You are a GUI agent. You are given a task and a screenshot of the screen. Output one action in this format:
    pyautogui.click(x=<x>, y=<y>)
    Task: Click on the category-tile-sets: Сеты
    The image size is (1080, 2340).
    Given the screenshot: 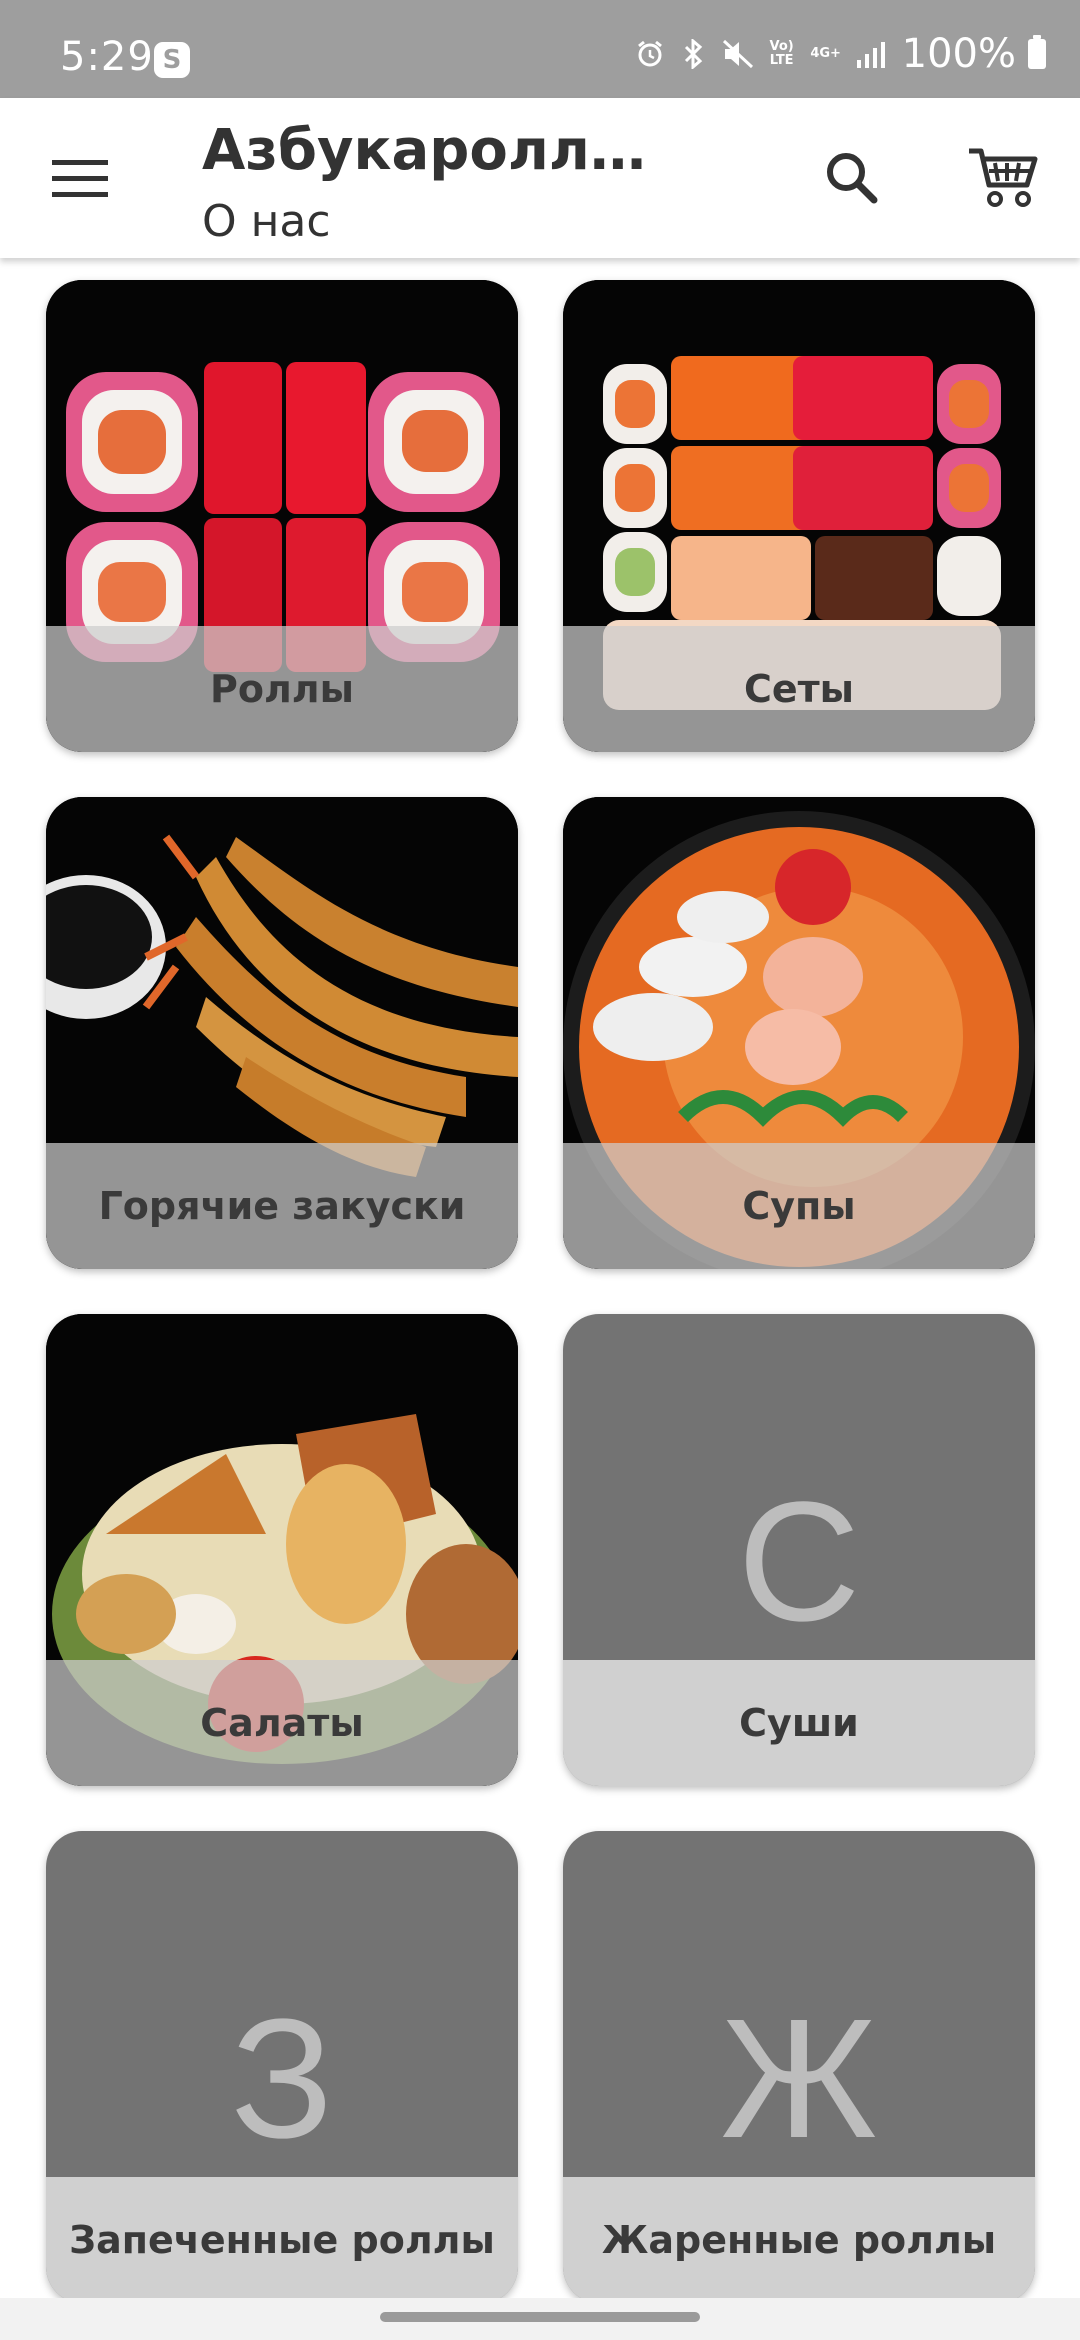 What is the action you would take?
    pyautogui.click(x=799, y=516)
    